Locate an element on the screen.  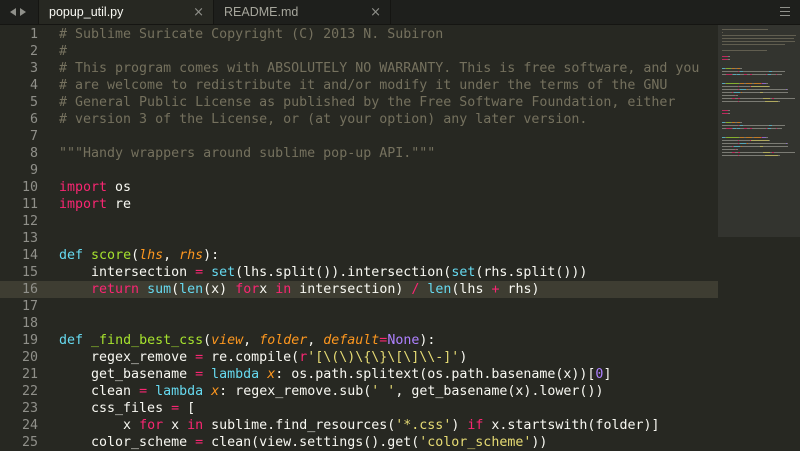
code-token: color_scheme is located at coordinates (127, 442).